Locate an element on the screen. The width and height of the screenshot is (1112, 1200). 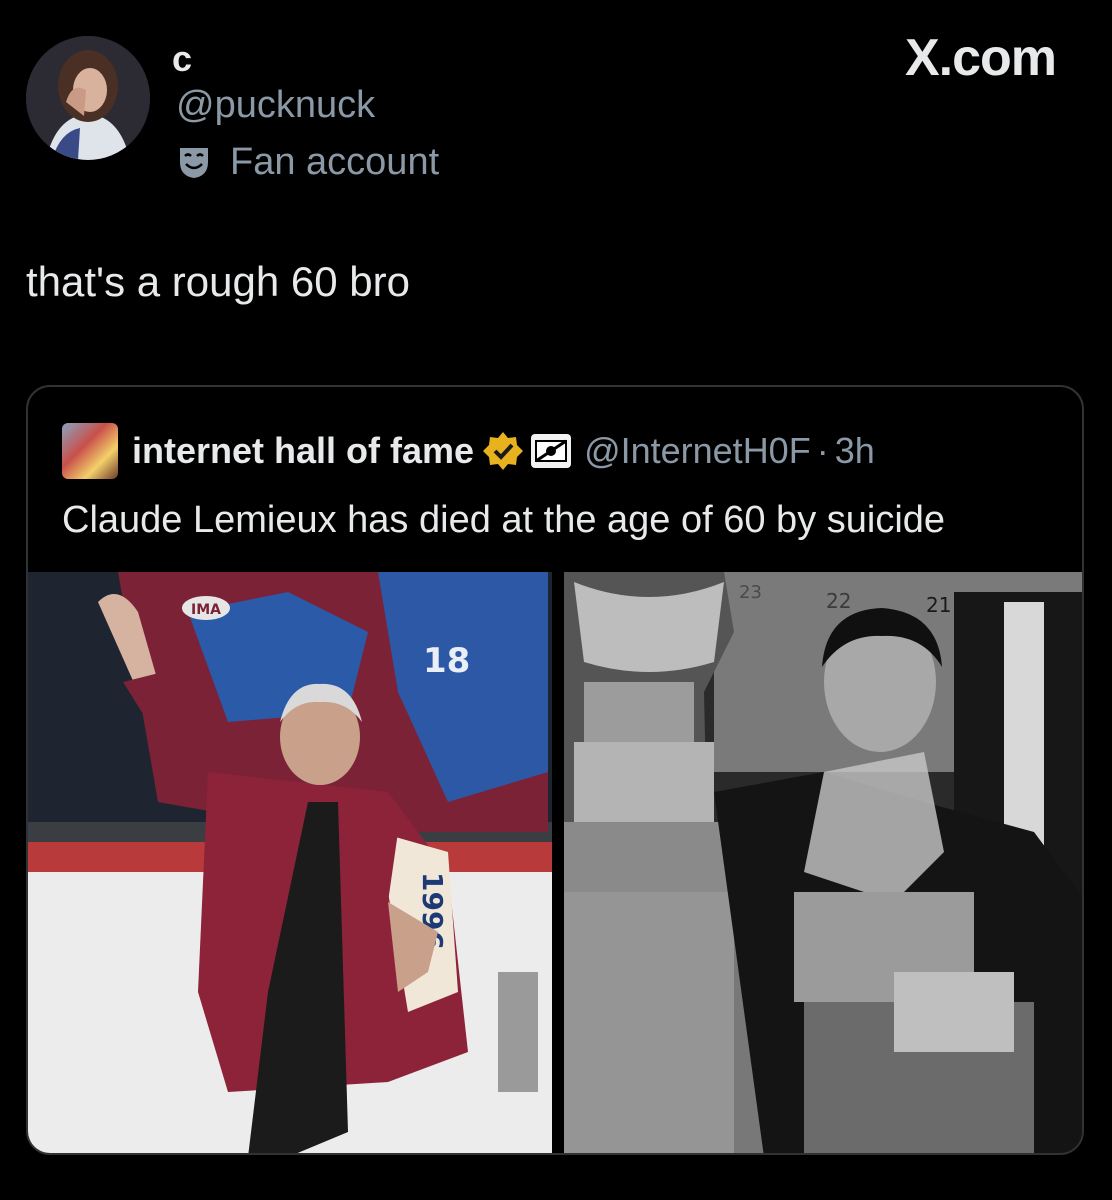
quoted-tweet-header: internet hall of fame @InternetH0F · 3h is located at coordinates (468, 451).